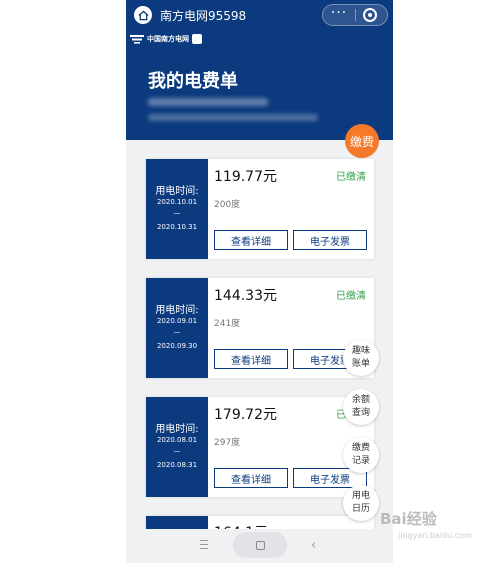 The image size is (500, 563). I want to click on logo: 中国南方电网, so click(166, 39).